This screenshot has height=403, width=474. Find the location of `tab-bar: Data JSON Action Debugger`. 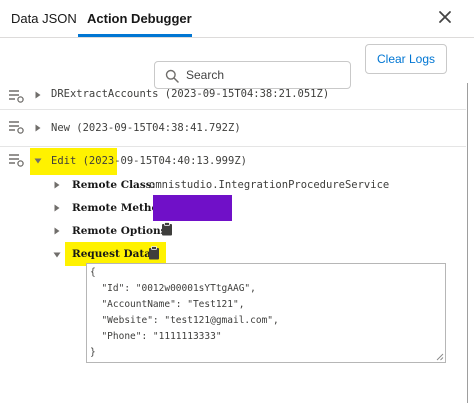

tab-bar: Data JSON Action Debugger is located at coordinates (237, 19).